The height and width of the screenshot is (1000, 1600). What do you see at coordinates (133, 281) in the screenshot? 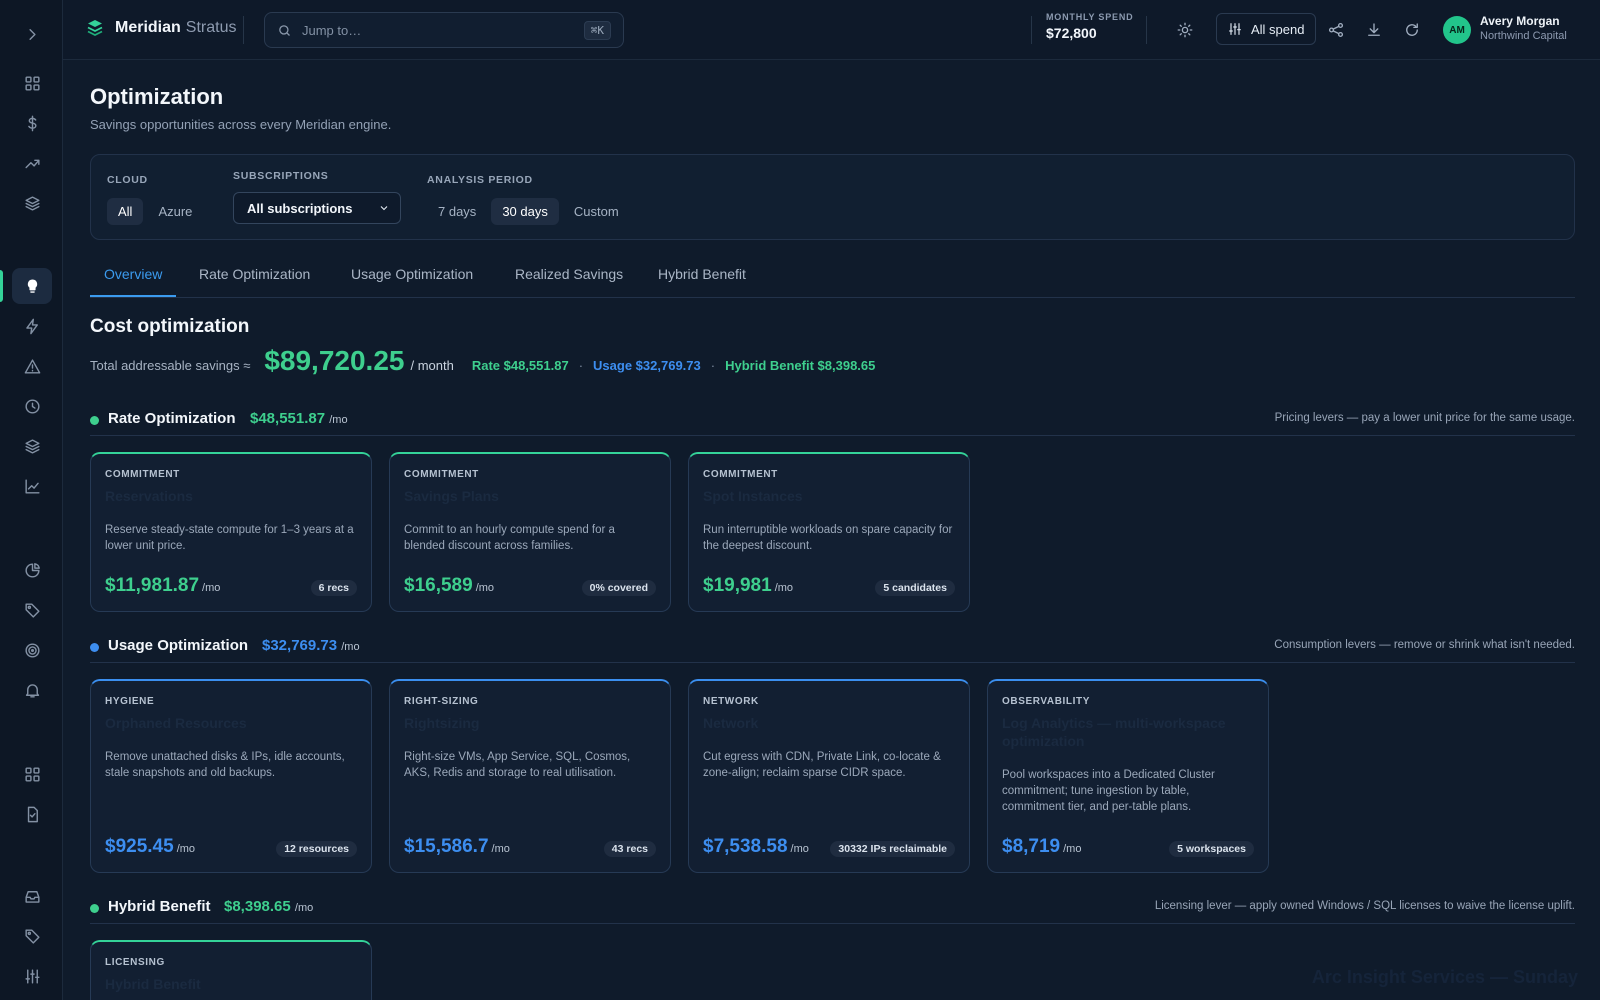
I see `tab-overview: Overview` at bounding box center [133, 281].